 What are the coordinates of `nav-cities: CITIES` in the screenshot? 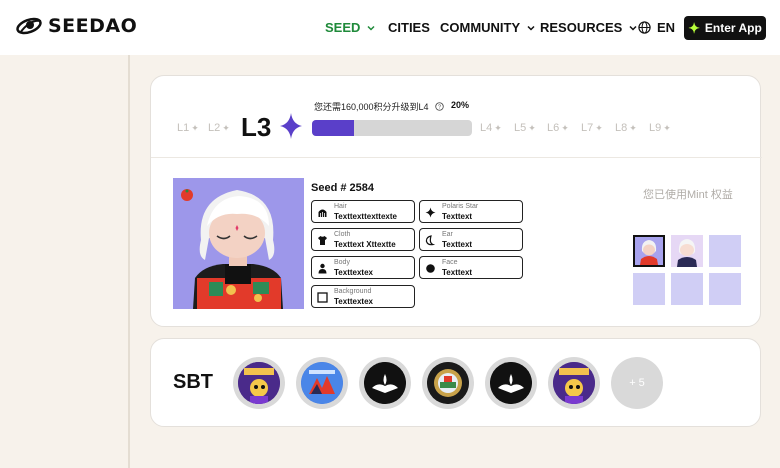 It's located at (409, 27).